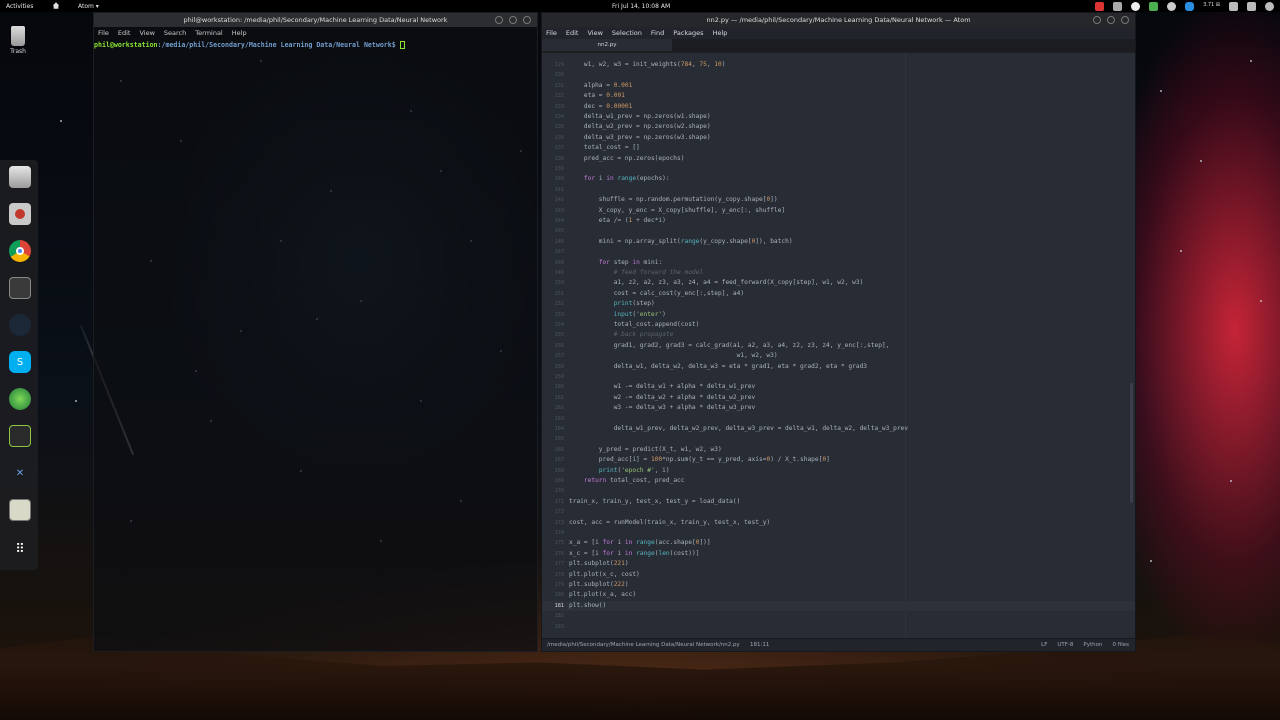 This screenshot has height=720, width=1280. Describe the element at coordinates (553, 387) in the screenshot. I see `line-number: 160` at that location.